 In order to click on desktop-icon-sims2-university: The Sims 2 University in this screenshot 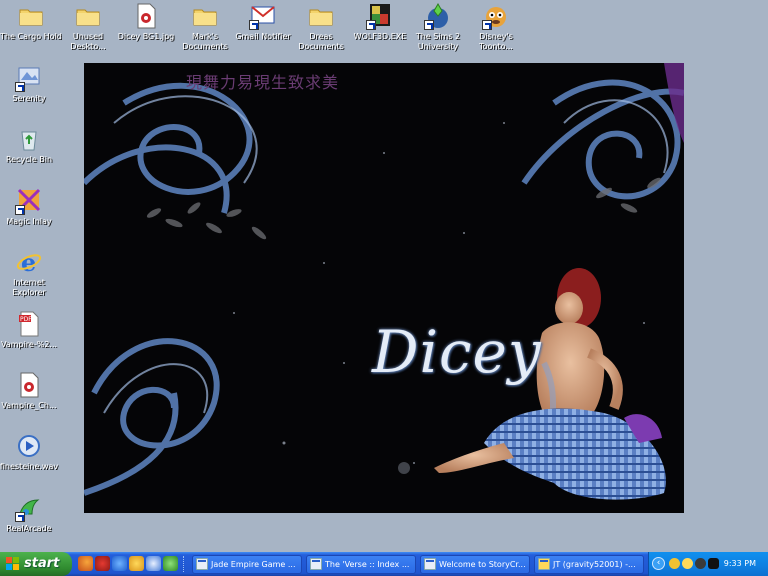, I will do `click(438, 27)`.